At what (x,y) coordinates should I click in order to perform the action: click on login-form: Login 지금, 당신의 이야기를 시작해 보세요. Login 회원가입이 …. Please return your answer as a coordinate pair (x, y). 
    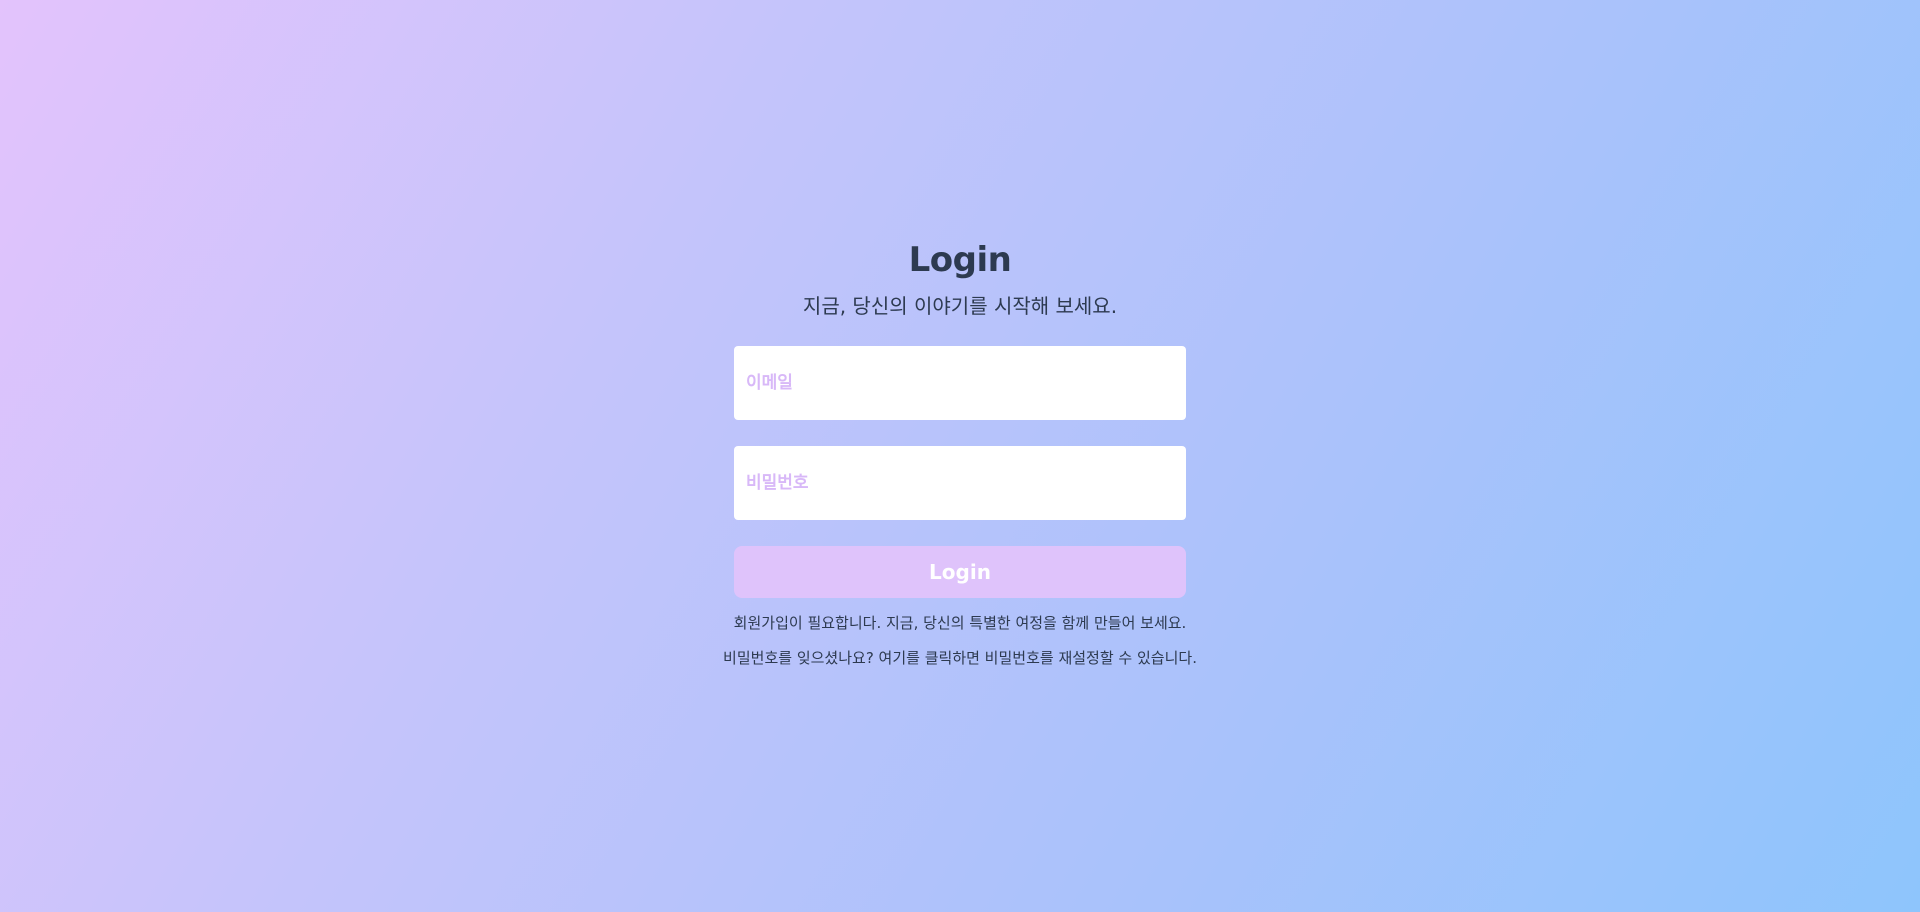
    Looking at the image, I should click on (960, 453).